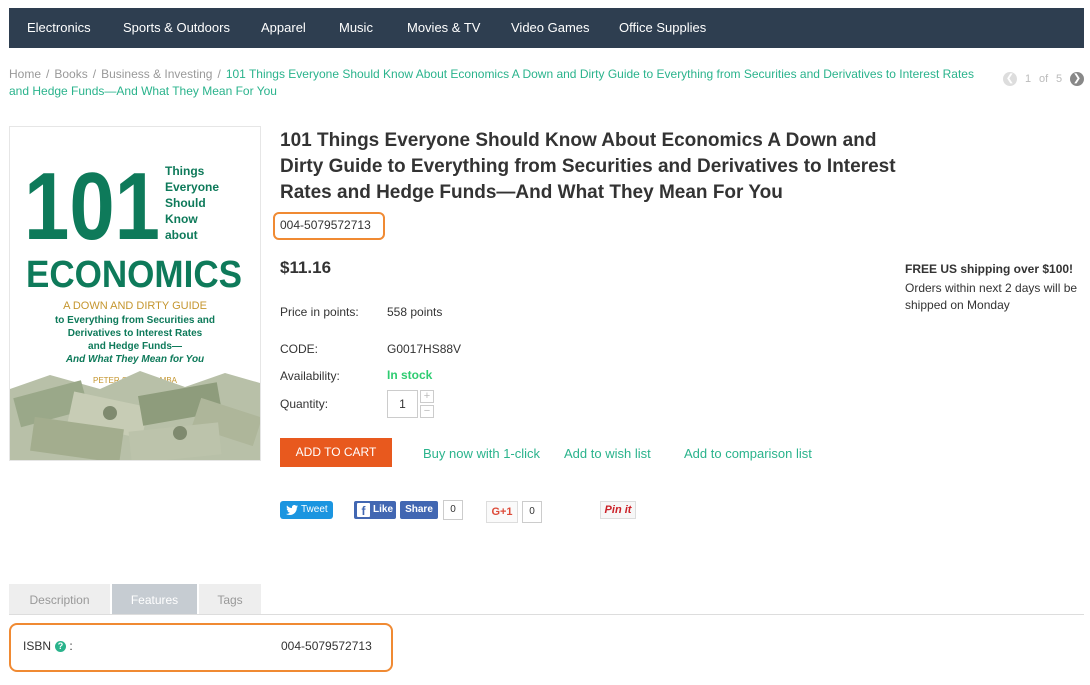 This screenshot has height=685, width=1090. What do you see at coordinates (134, 275) in the screenshot?
I see `cover-subject: ECONOMICS` at bounding box center [134, 275].